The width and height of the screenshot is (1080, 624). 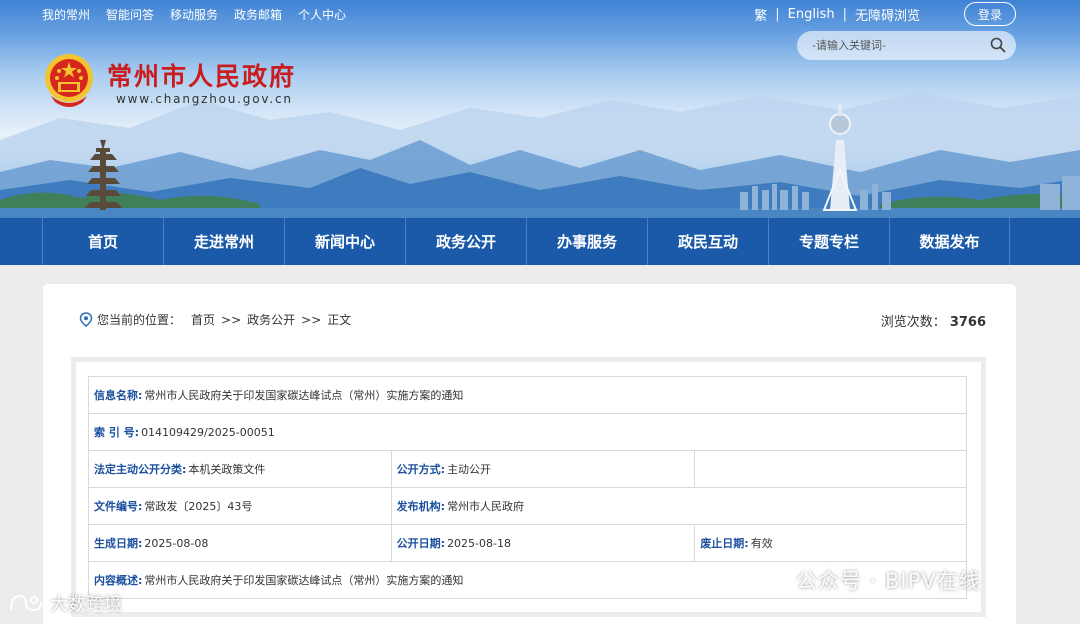 I want to click on table-row: 信息名称: 常州市人民政府关于印发国家碳达峰试点（常州）实施方案的通知, so click(x=527, y=395).